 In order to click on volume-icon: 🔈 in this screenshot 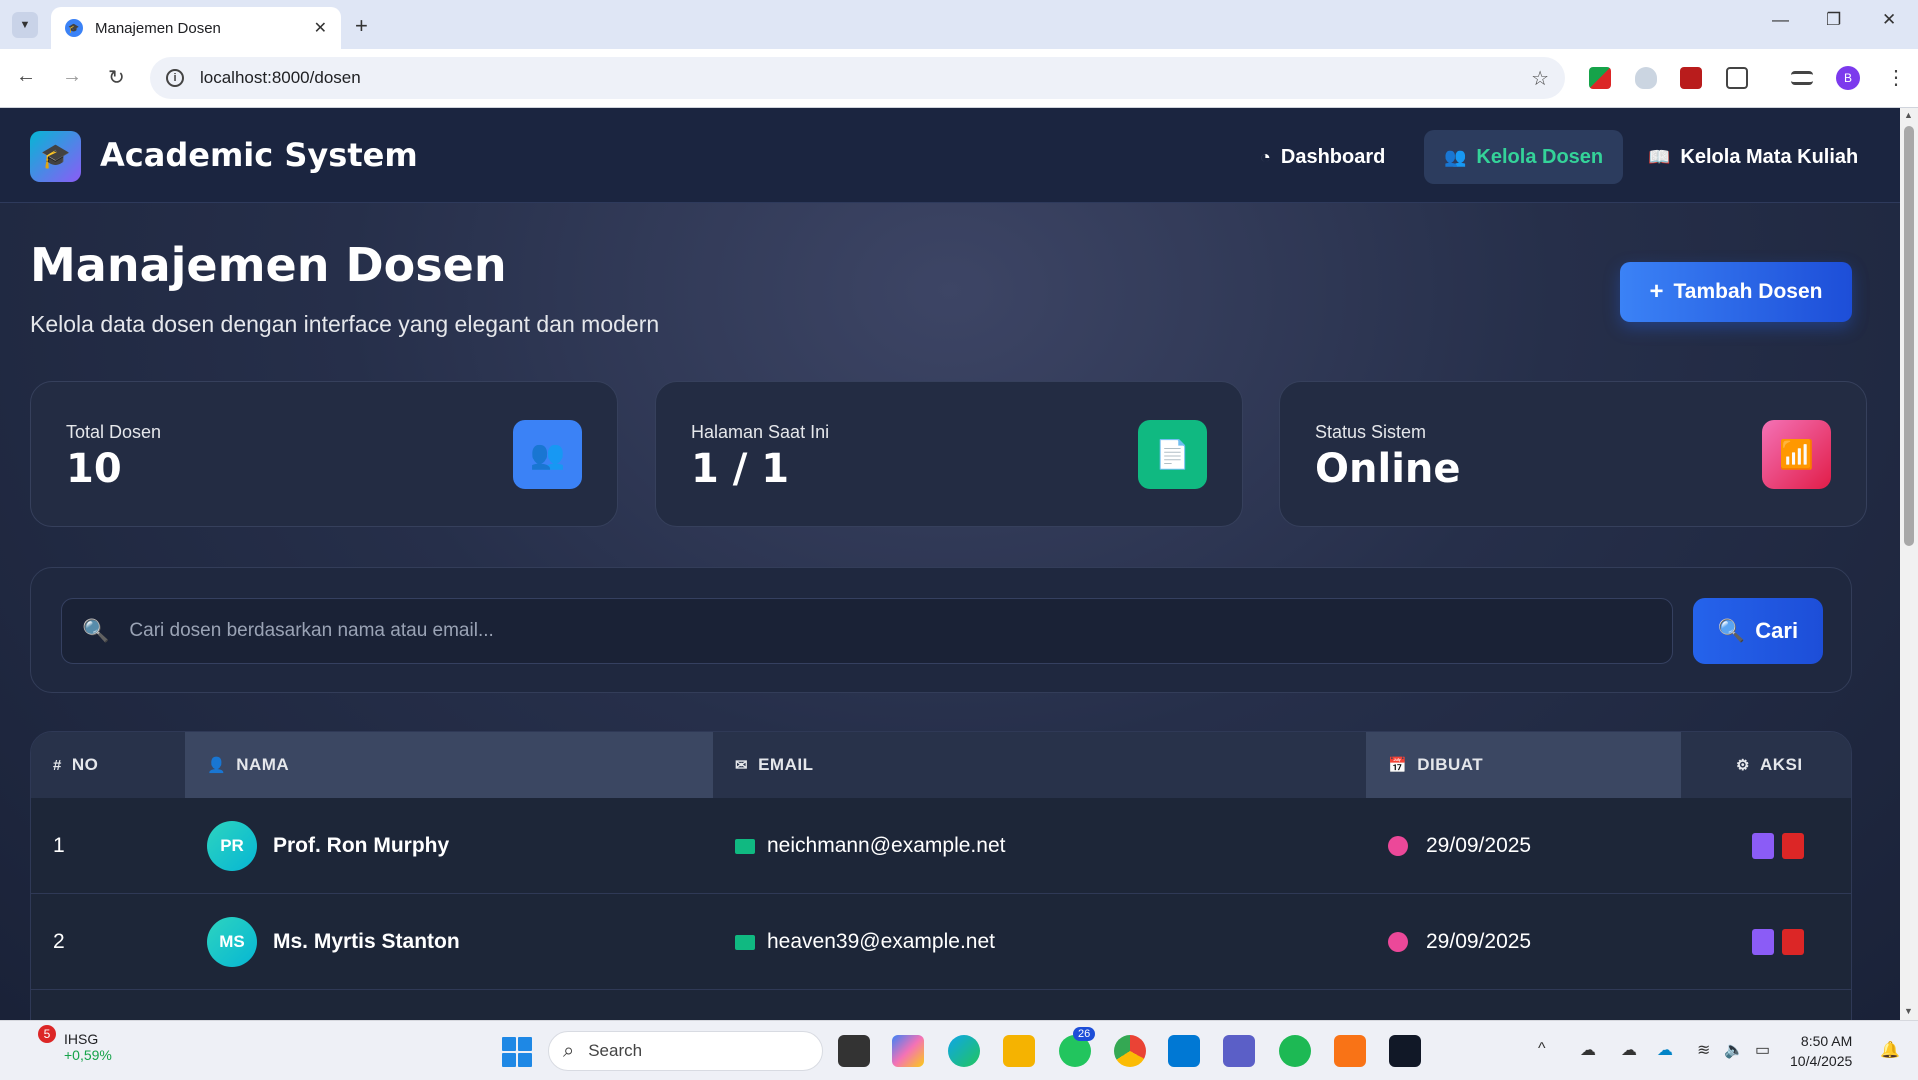, I will do `click(1734, 1050)`.